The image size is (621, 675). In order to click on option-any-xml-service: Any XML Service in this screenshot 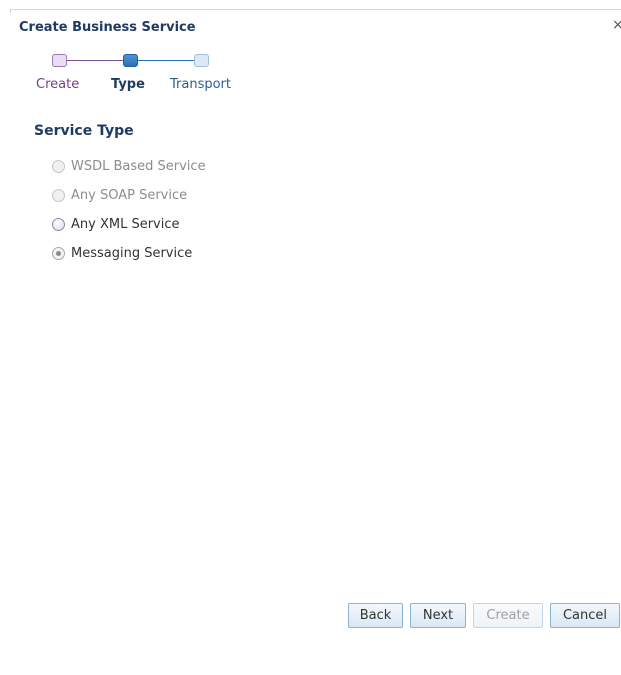, I will do `click(116, 224)`.